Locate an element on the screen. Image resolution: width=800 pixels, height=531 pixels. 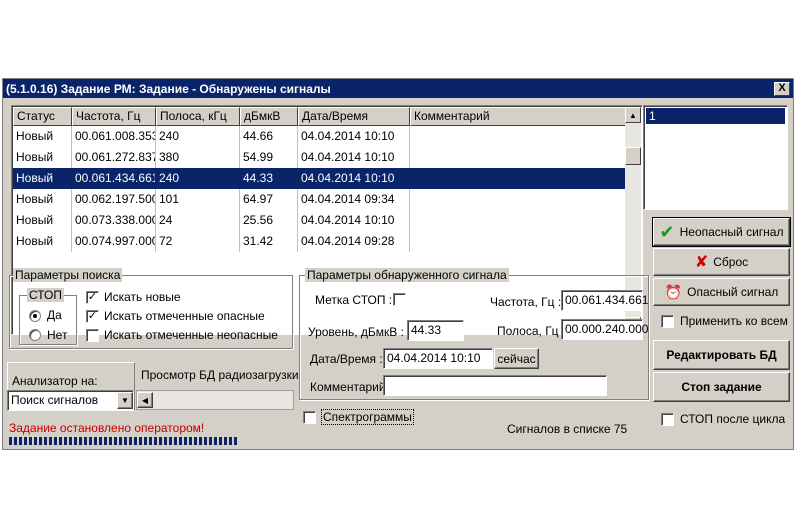
db-view-scrollbar: ◀ is located at coordinates (215, 400).